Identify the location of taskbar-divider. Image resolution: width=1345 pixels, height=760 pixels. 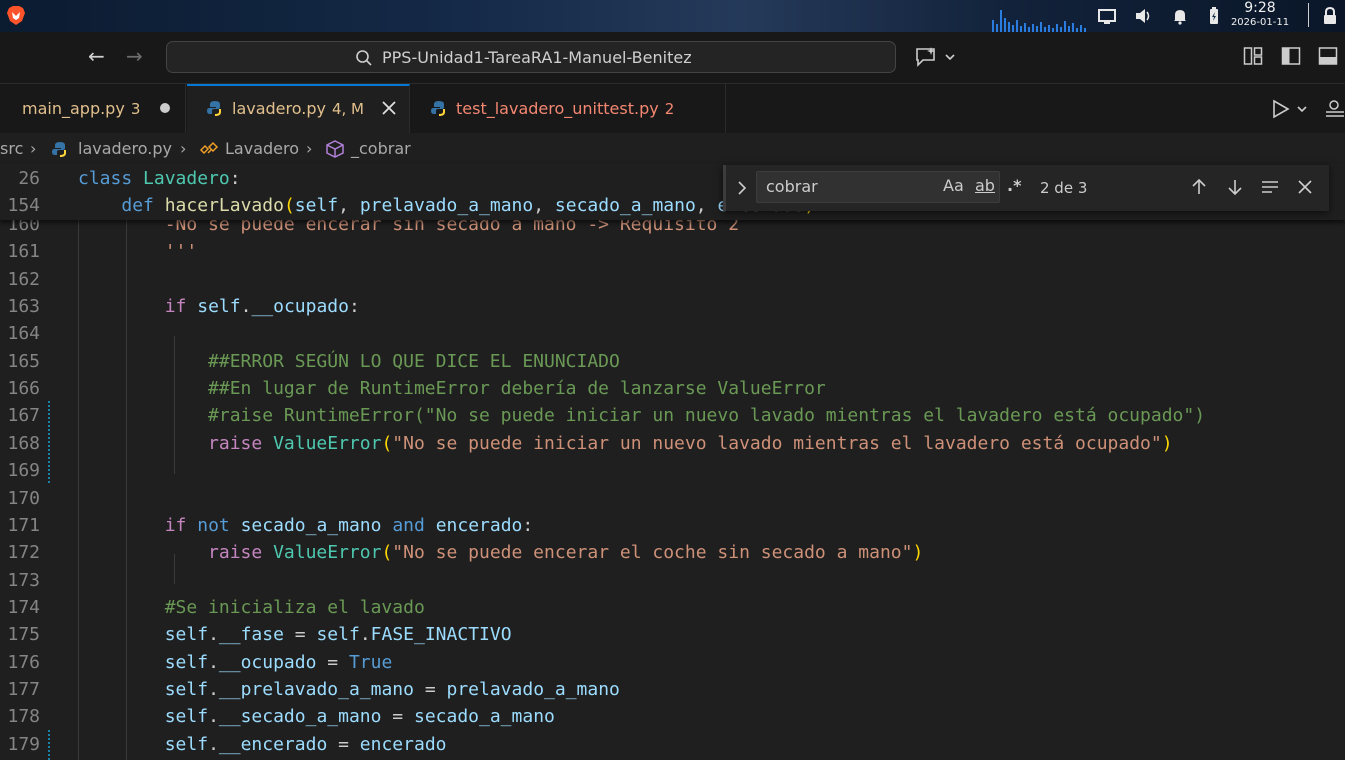
(1308, 15).